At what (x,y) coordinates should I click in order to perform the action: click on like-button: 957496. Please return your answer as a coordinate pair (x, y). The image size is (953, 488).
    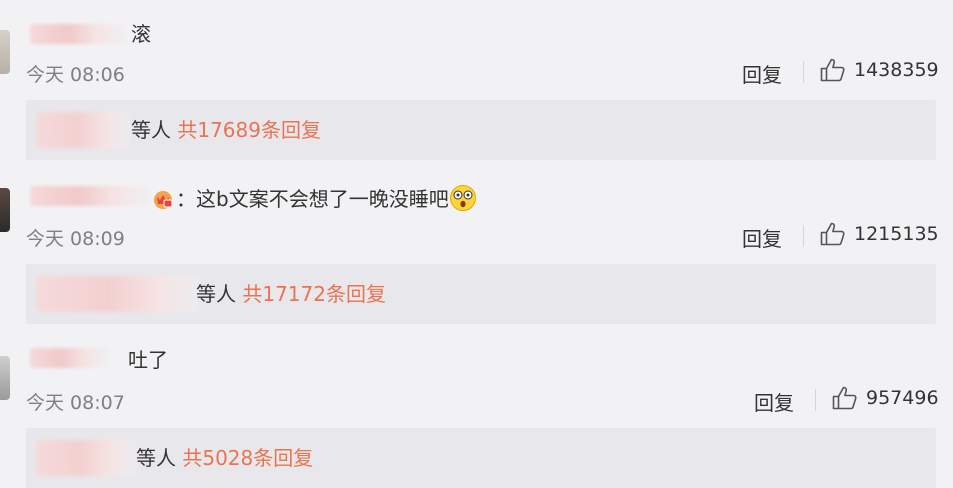
    Looking at the image, I should click on (885, 398).